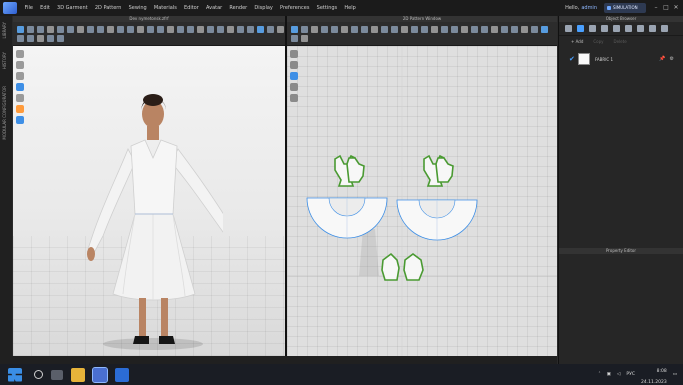  What do you see at coordinates (350, 8) in the screenshot?
I see `menu-help: Help` at bounding box center [350, 8].